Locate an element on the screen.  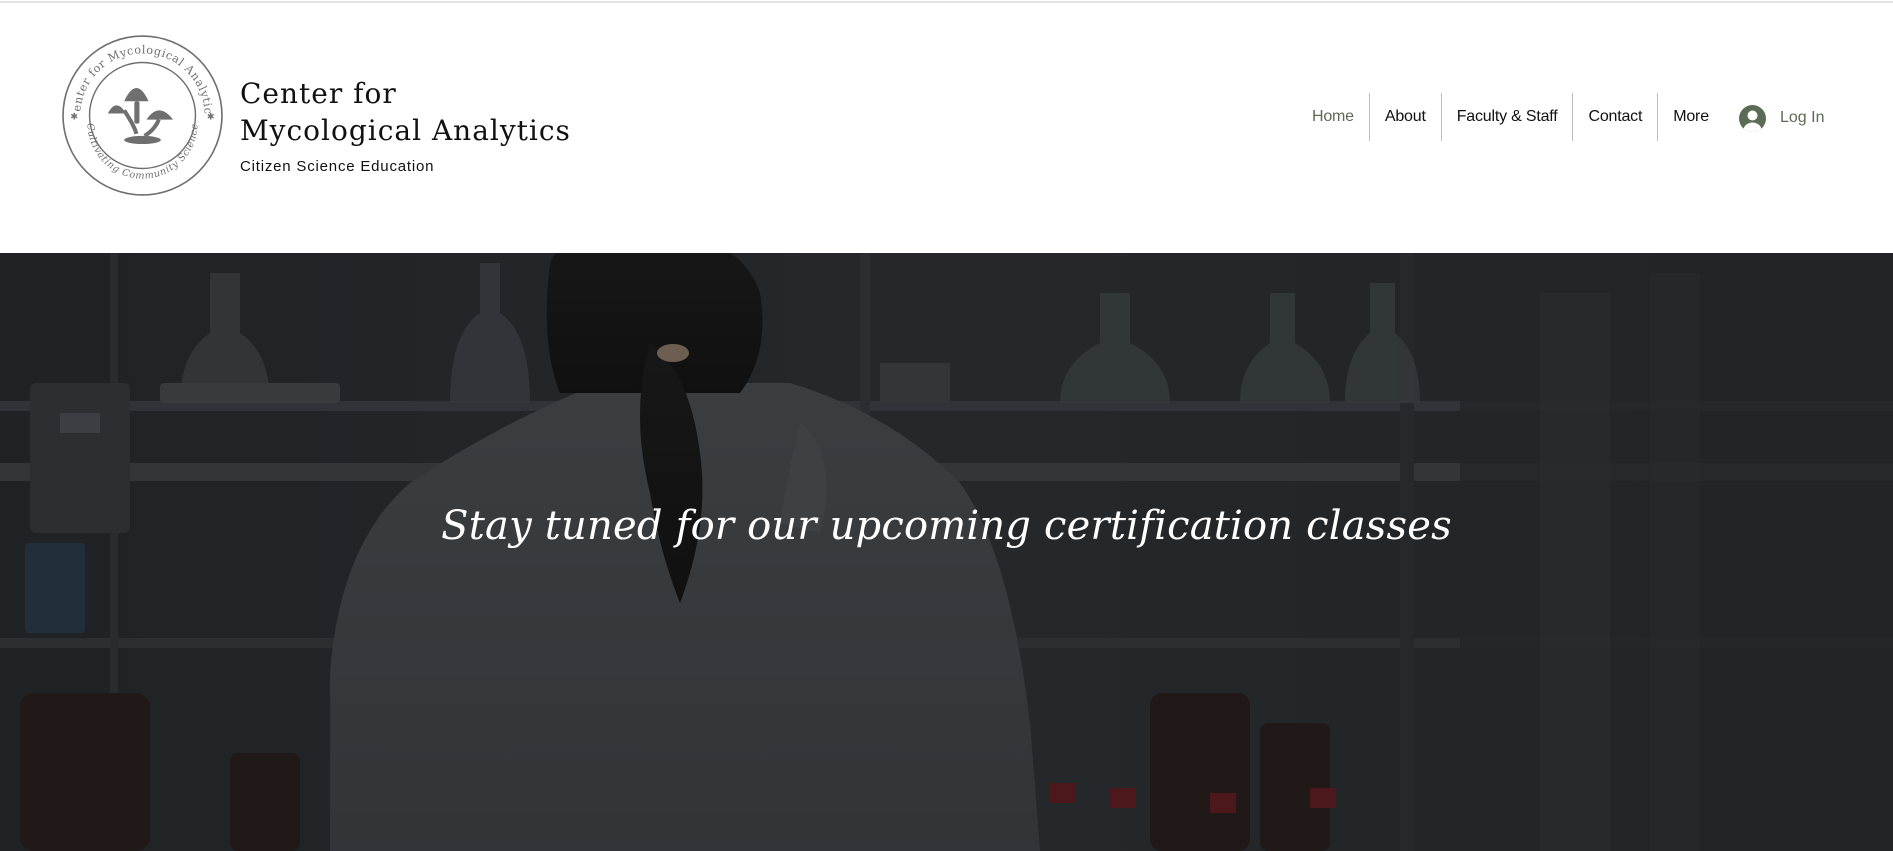
site-tagline: Citizen Science Education is located at coordinates (337, 166).